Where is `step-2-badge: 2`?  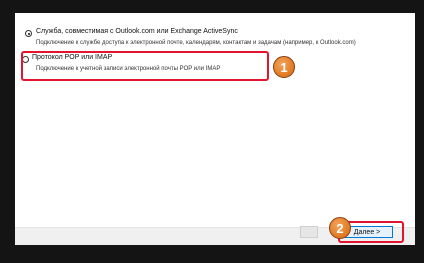 step-2-badge: 2 is located at coordinates (340, 228).